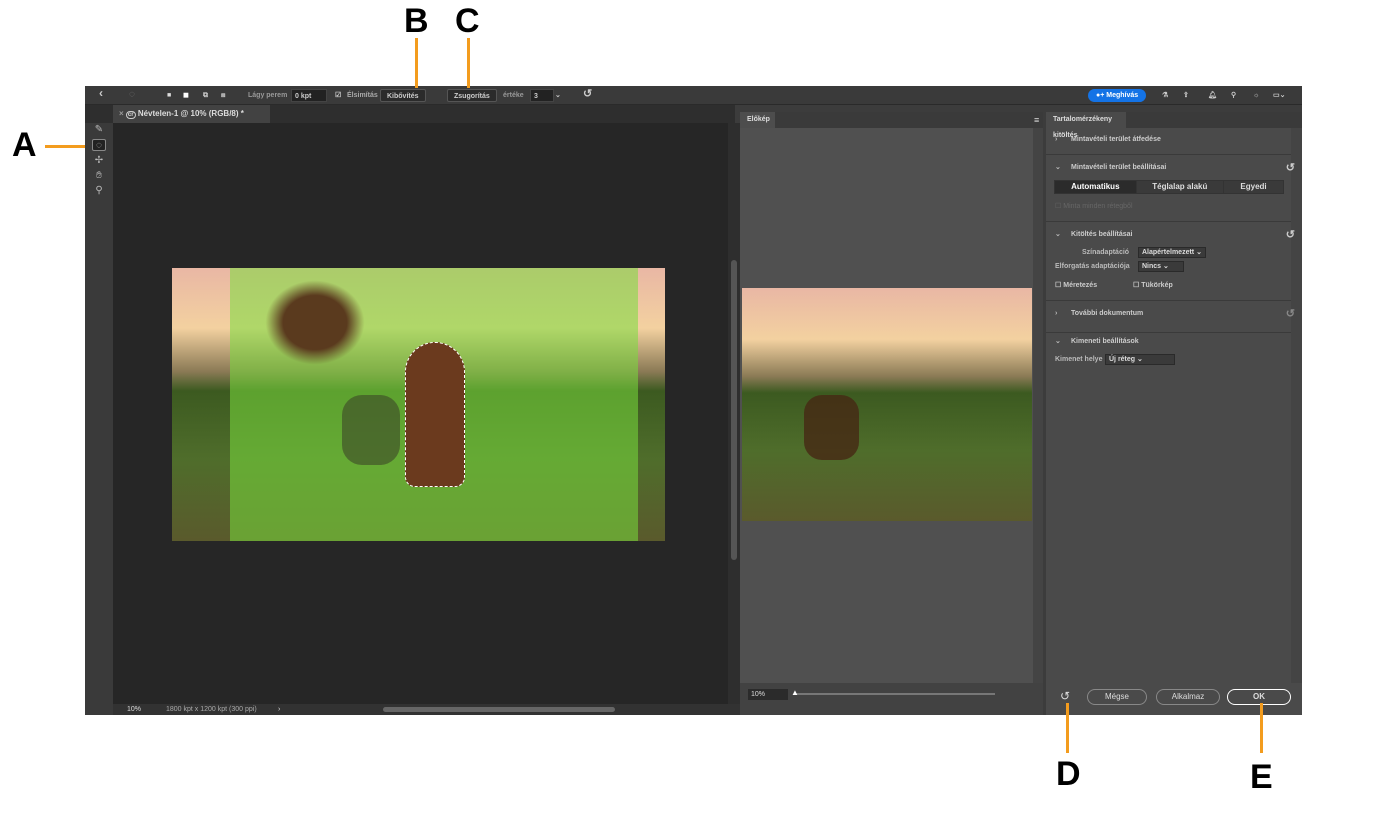  I want to click on antialias-checkbox: ☑, so click(338, 95).